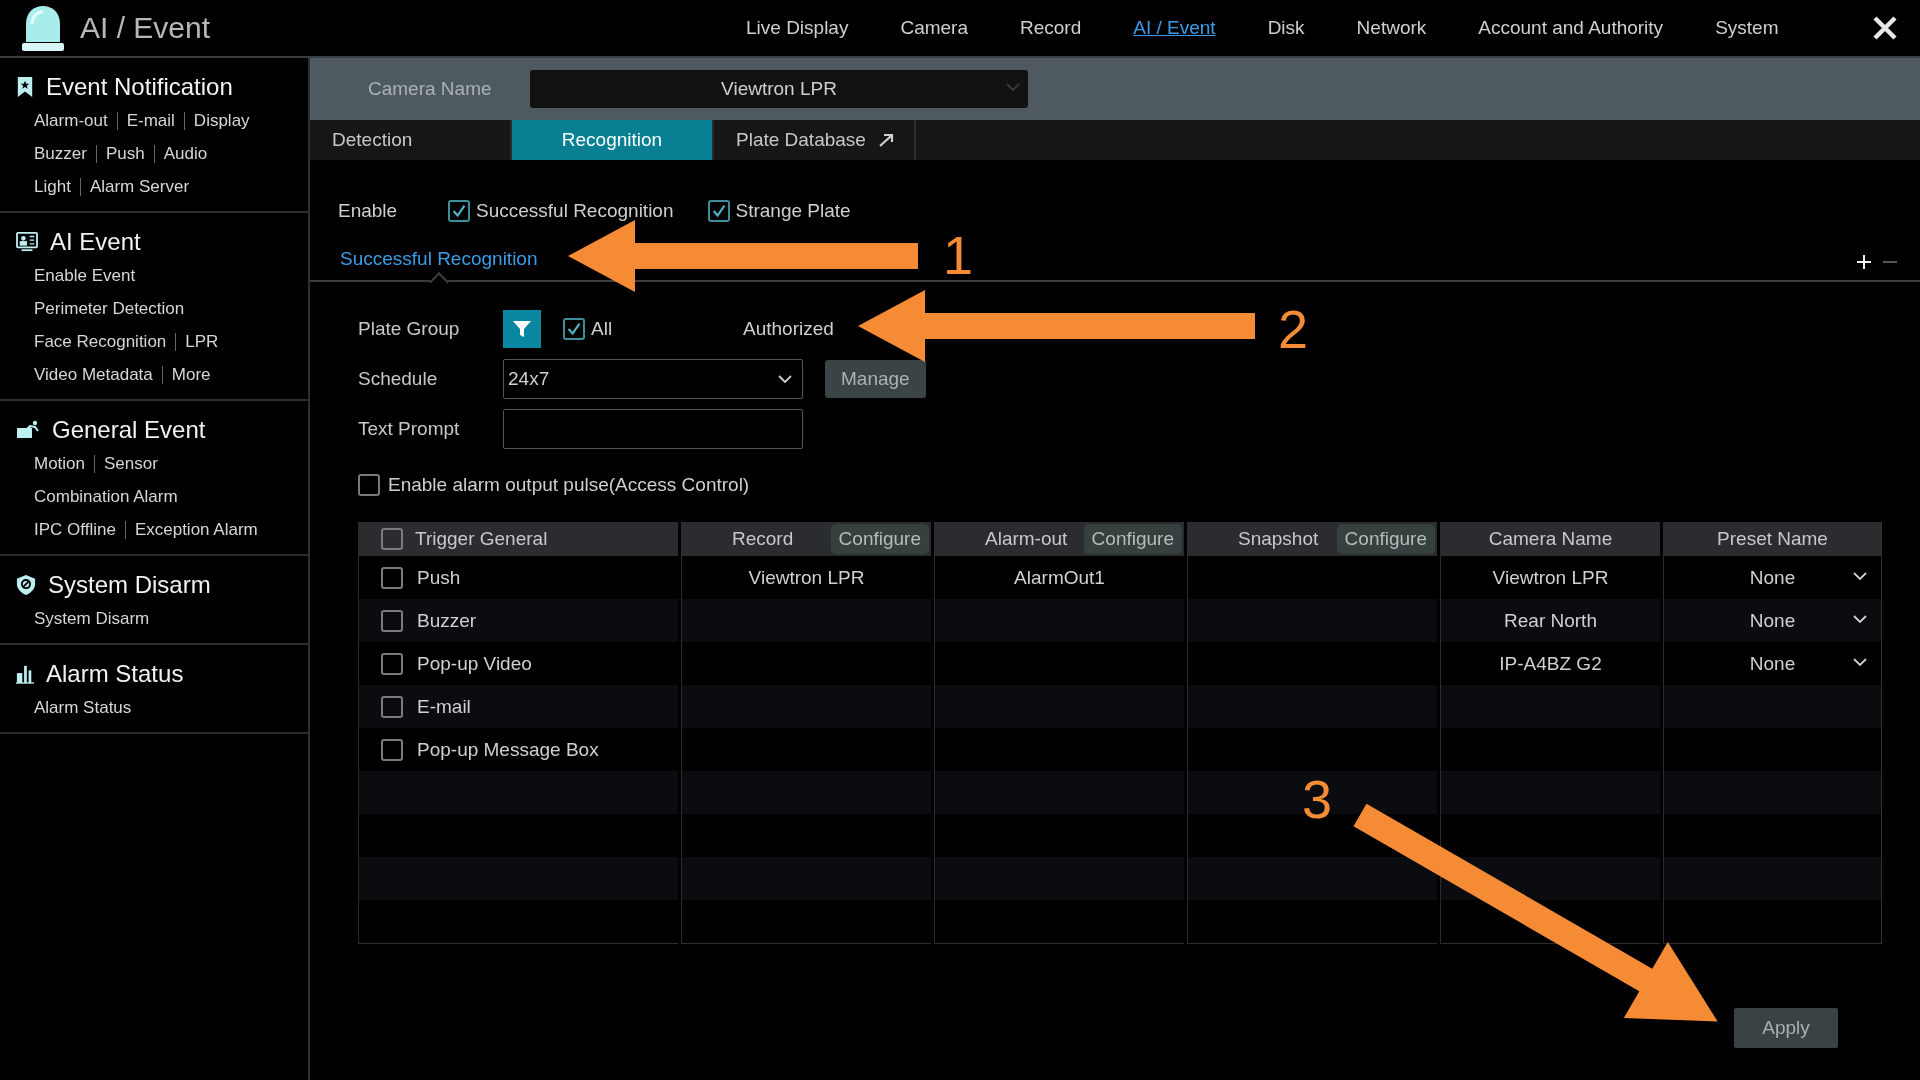 The width and height of the screenshot is (1920, 1080). What do you see at coordinates (934, 28) in the screenshot?
I see `nav-tab: Camera` at bounding box center [934, 28].